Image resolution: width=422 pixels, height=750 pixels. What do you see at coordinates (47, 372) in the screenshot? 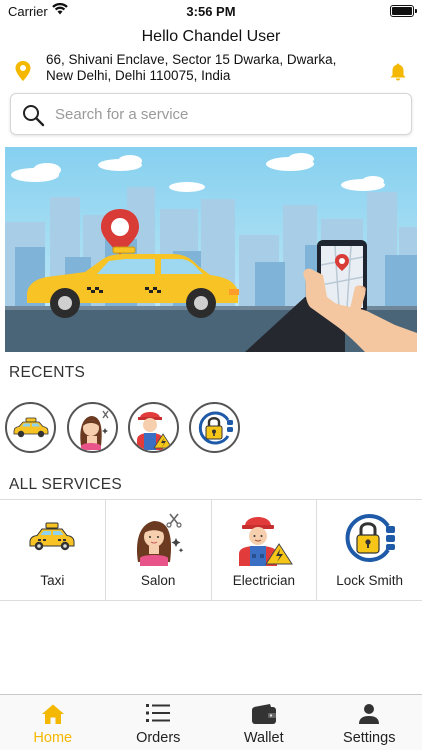
I see `recents-heading: RECENTS` at bounding box center [47, 372].